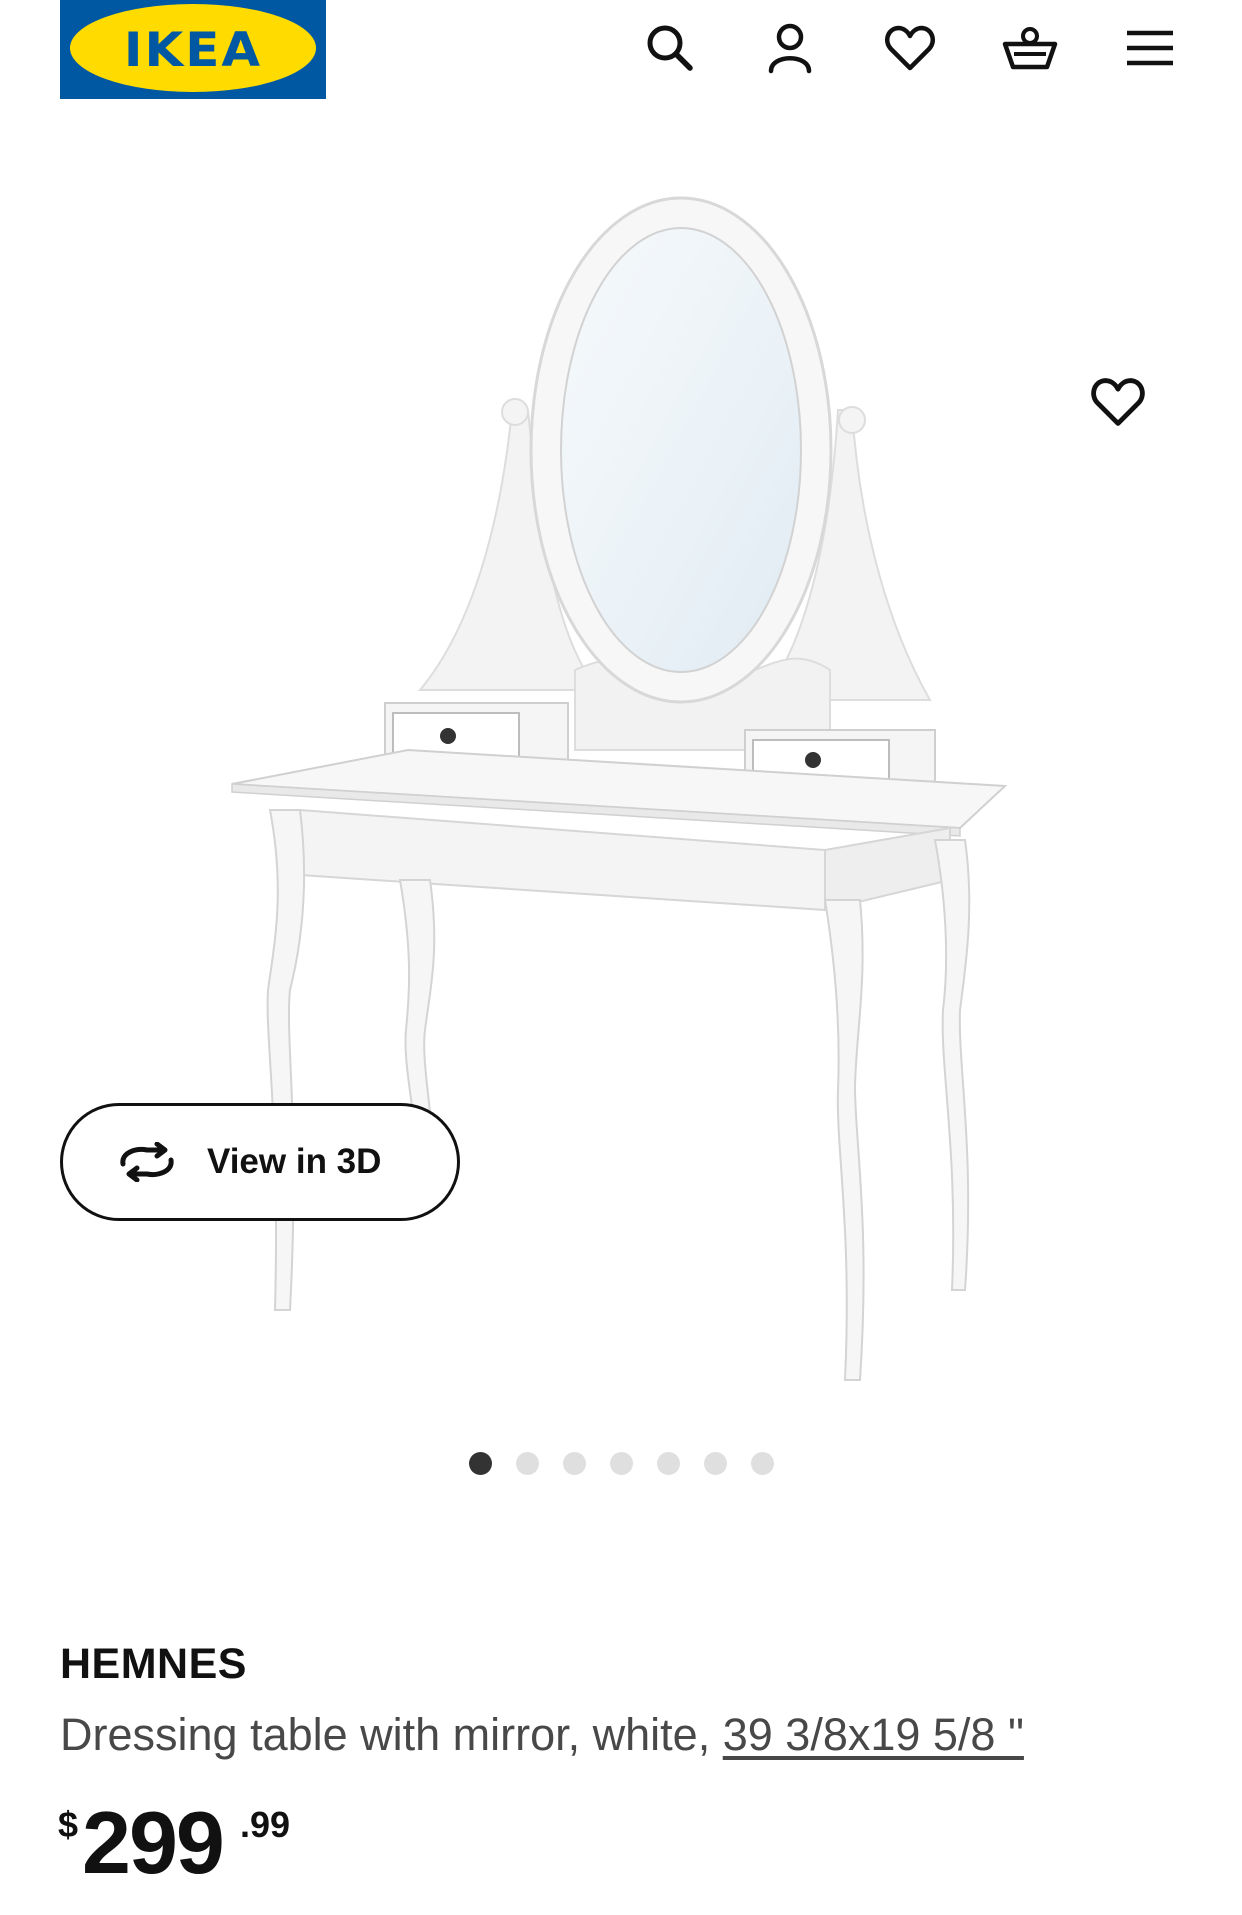 Image resolution: width=1242 pixels, height=1915 pixels. I want to click on heart-icon, so click(910, 48).